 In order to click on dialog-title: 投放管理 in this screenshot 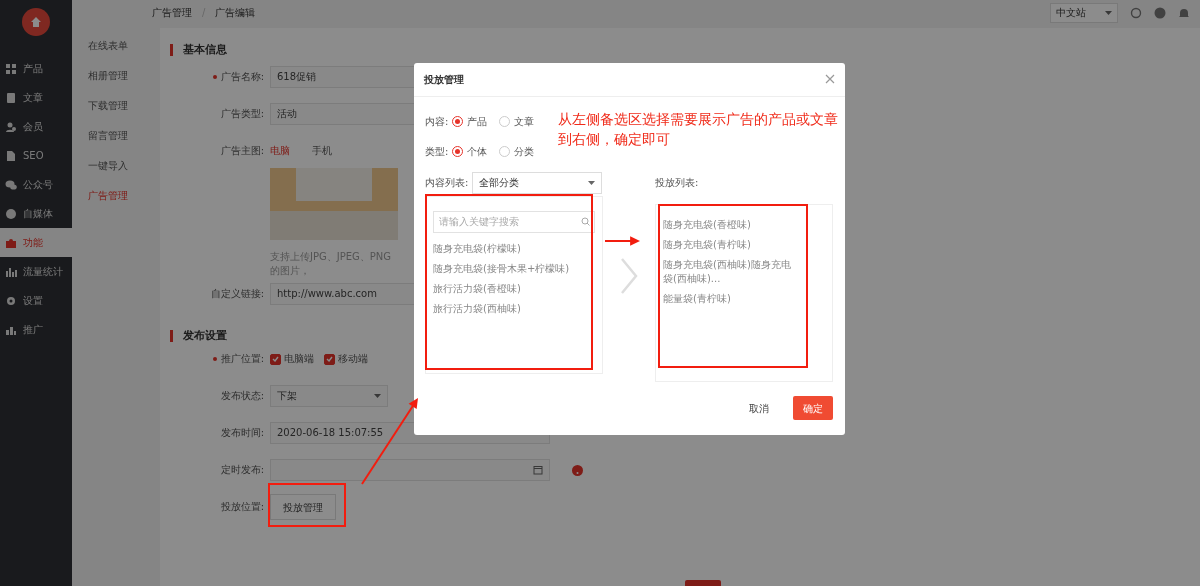, I will do `click(444, 79)`.